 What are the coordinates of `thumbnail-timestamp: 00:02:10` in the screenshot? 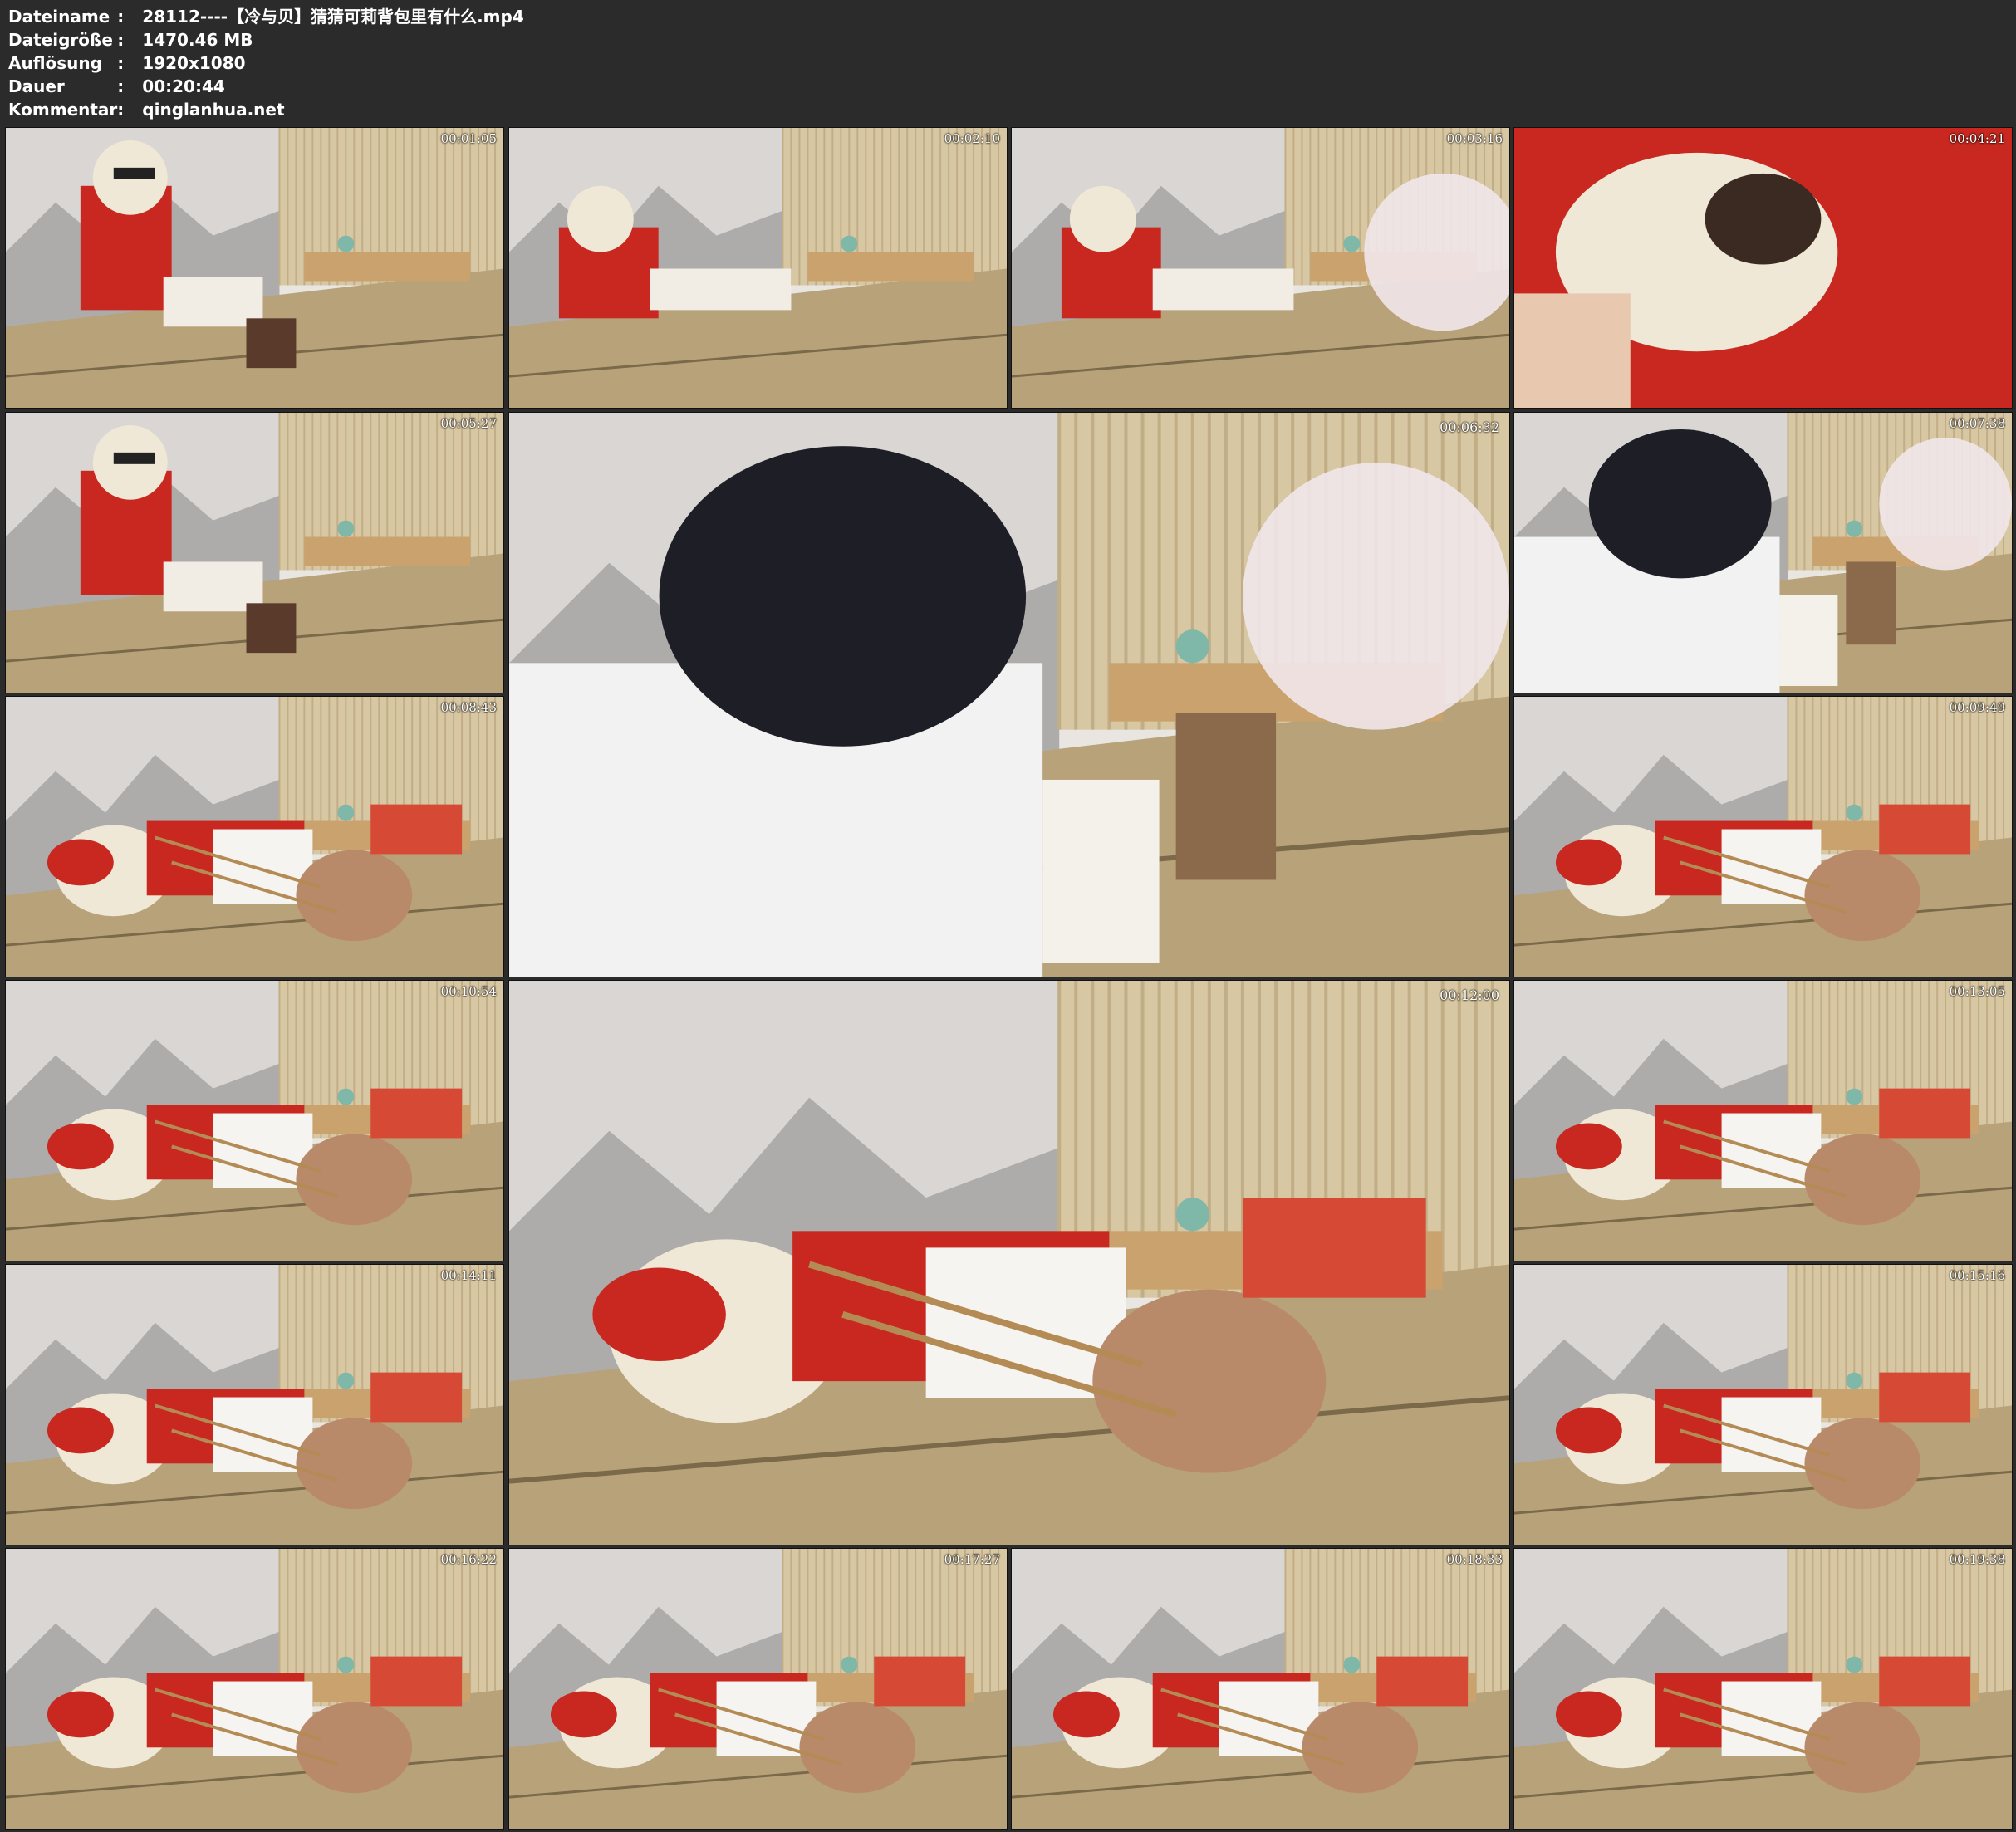 It's located at (972, 138).